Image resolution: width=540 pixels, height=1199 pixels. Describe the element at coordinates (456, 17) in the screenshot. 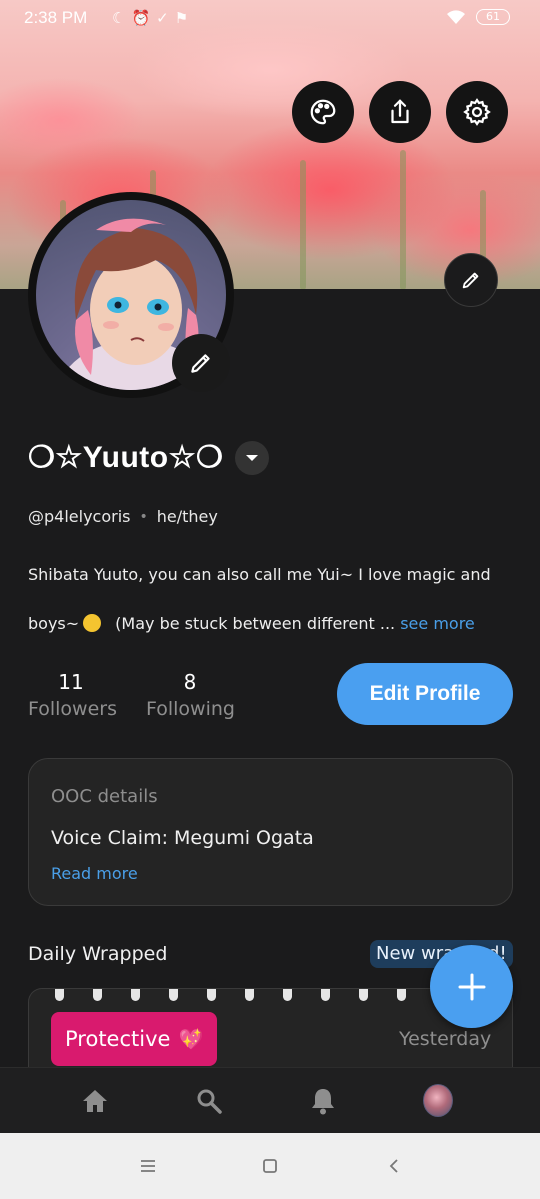

I see `wifi-icon` at that location.